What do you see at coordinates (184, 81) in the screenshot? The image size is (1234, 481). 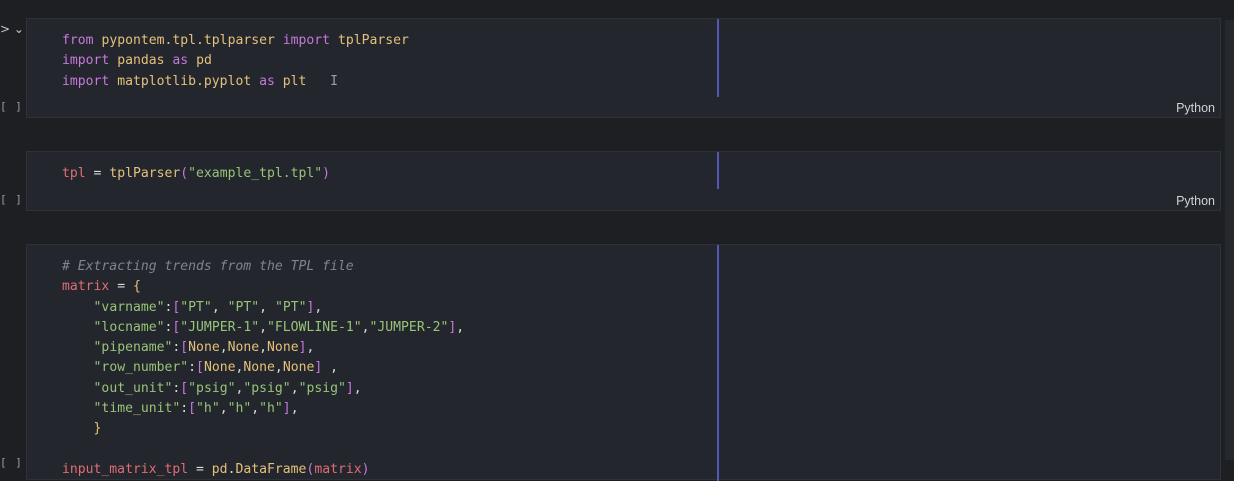 I see `code-token: matplotlib.pyplot` at bounding box center [184, 81].